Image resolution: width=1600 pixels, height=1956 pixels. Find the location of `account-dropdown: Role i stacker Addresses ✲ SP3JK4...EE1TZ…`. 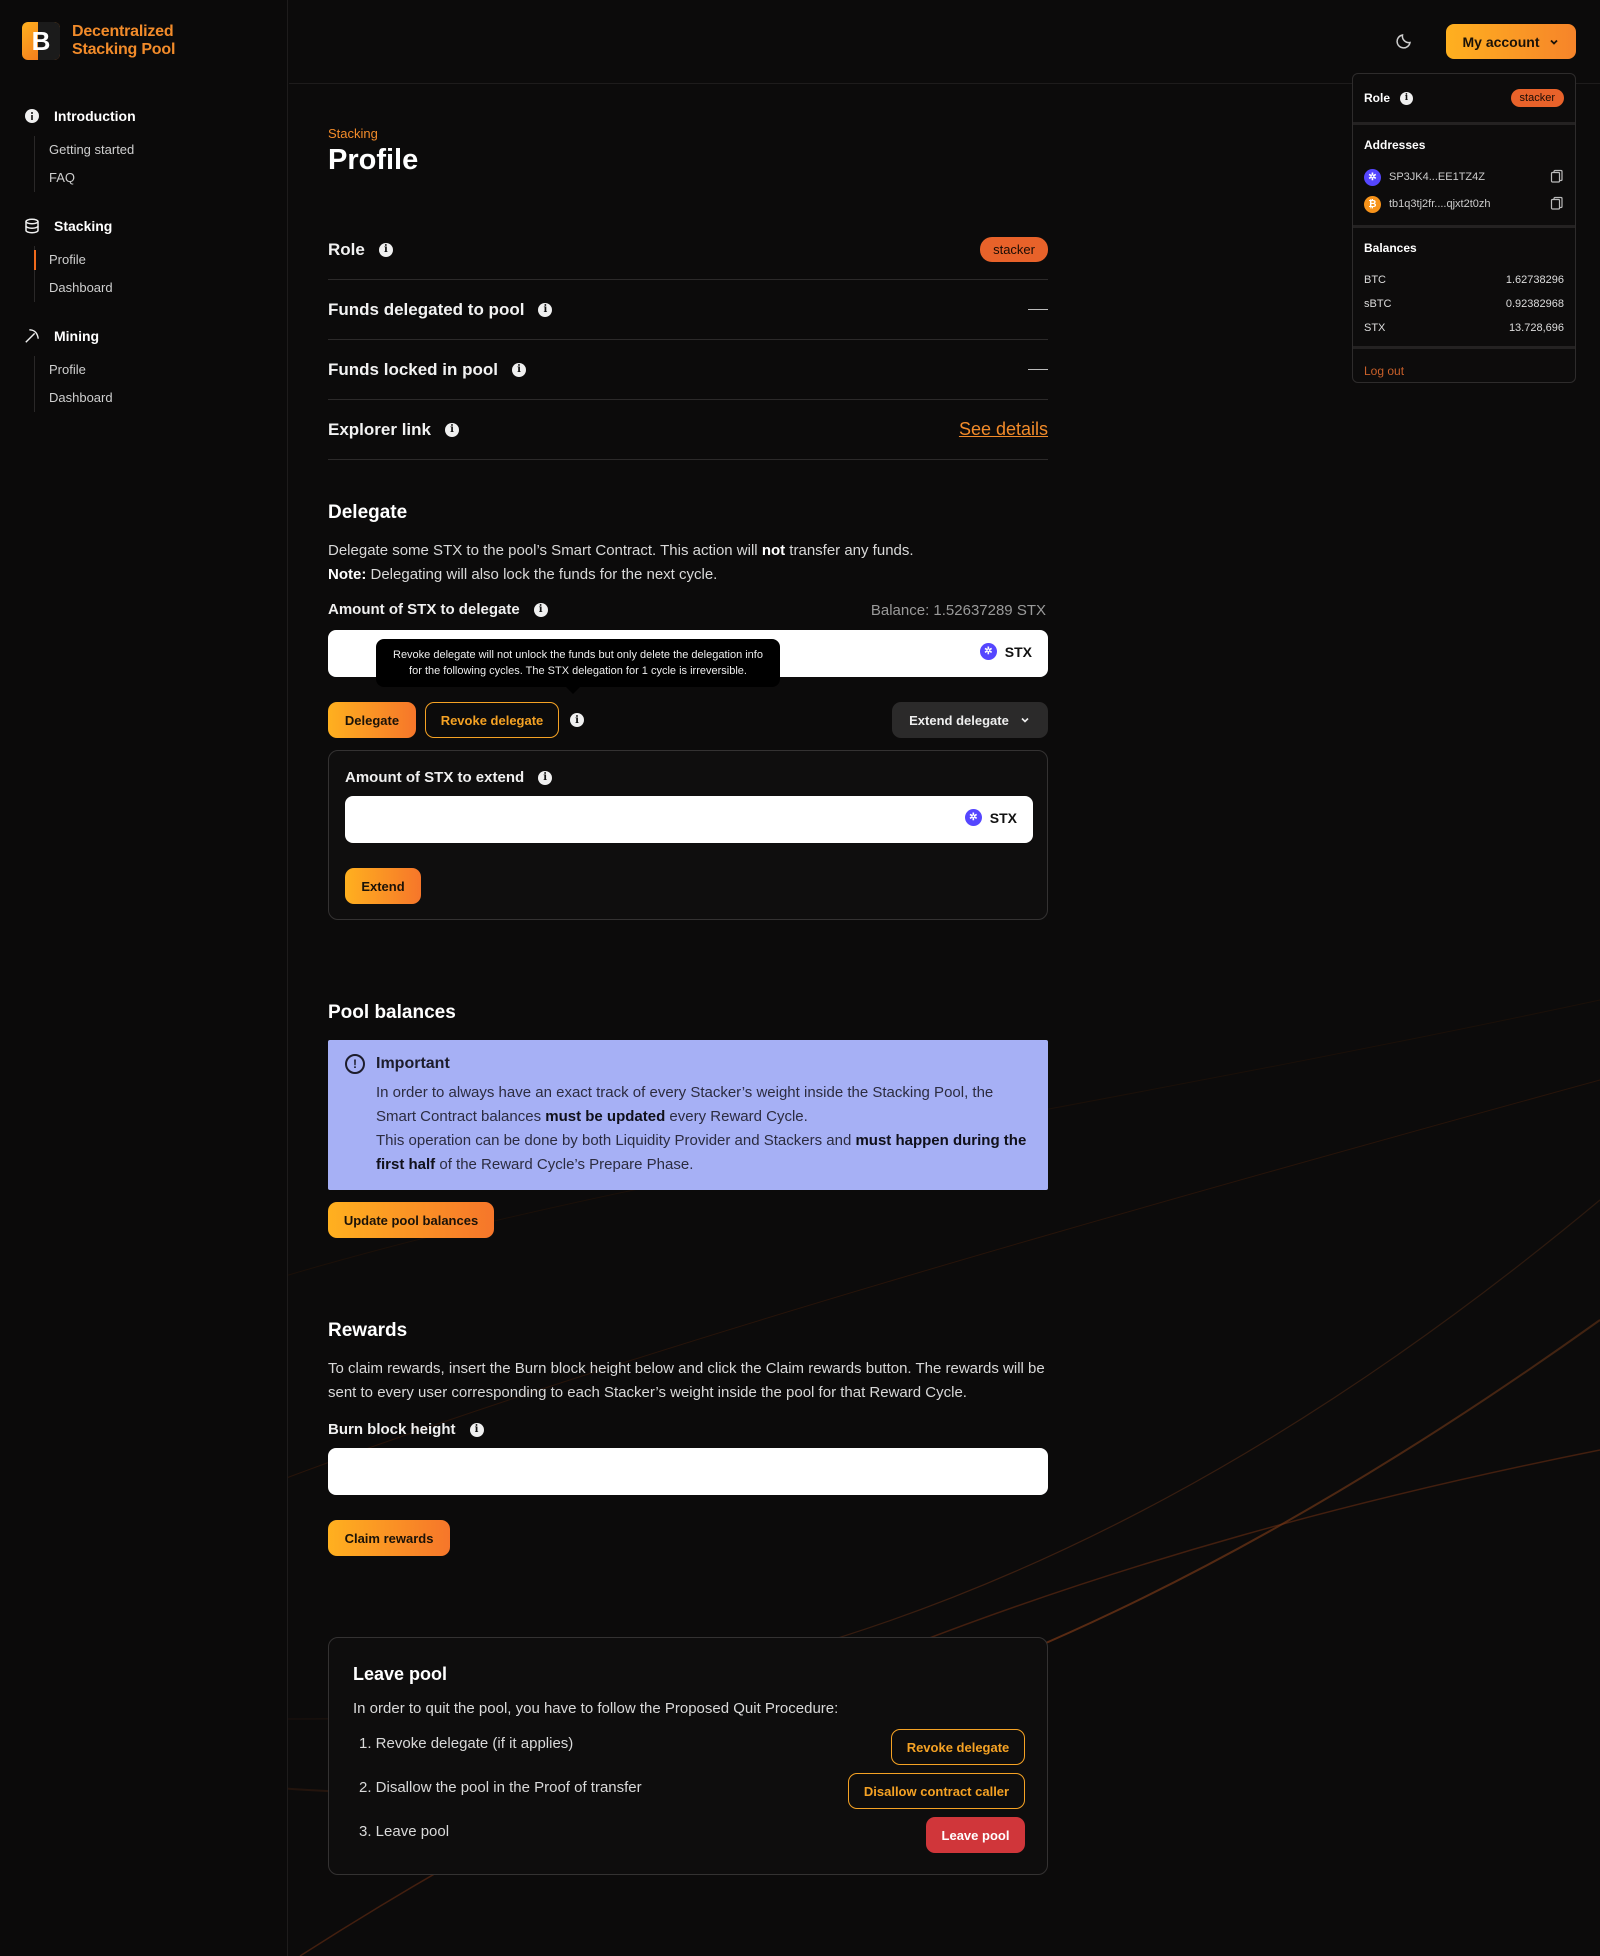

account-dropdown: Role i stacker Addresses ✲ SP3JK4...EE1TZ… is located at coordinates (1464, 228).